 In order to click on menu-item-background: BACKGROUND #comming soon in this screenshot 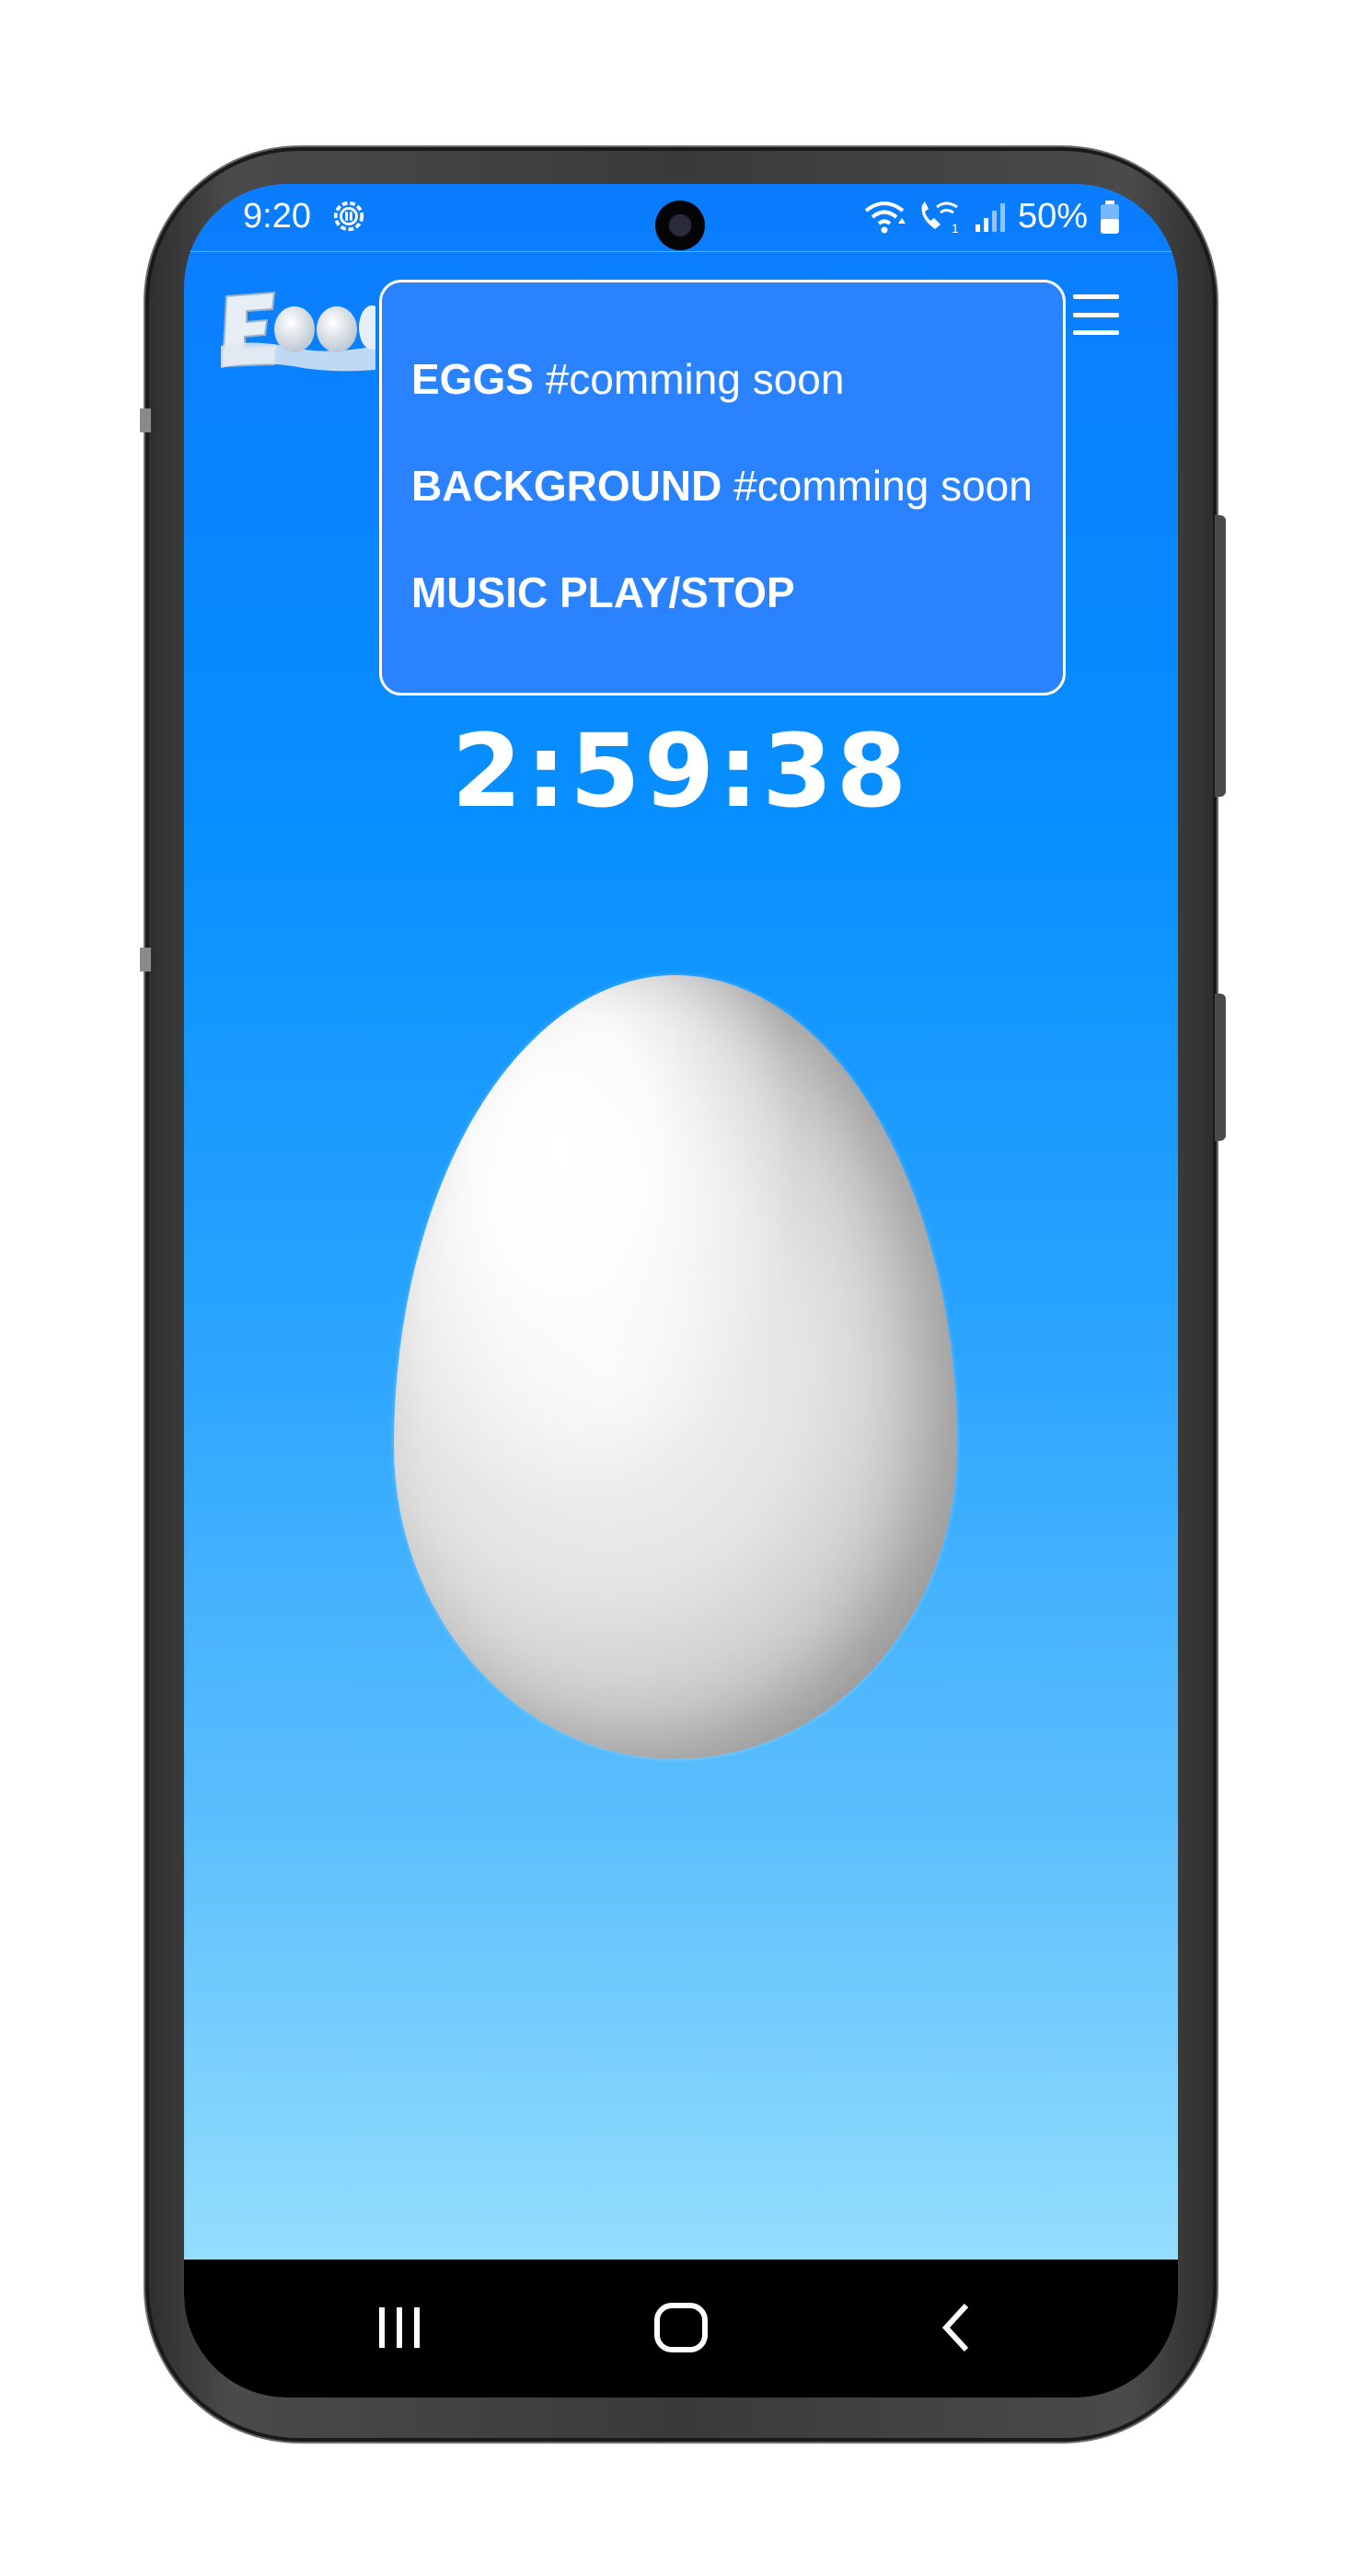, I will do `click(722, 486)`.